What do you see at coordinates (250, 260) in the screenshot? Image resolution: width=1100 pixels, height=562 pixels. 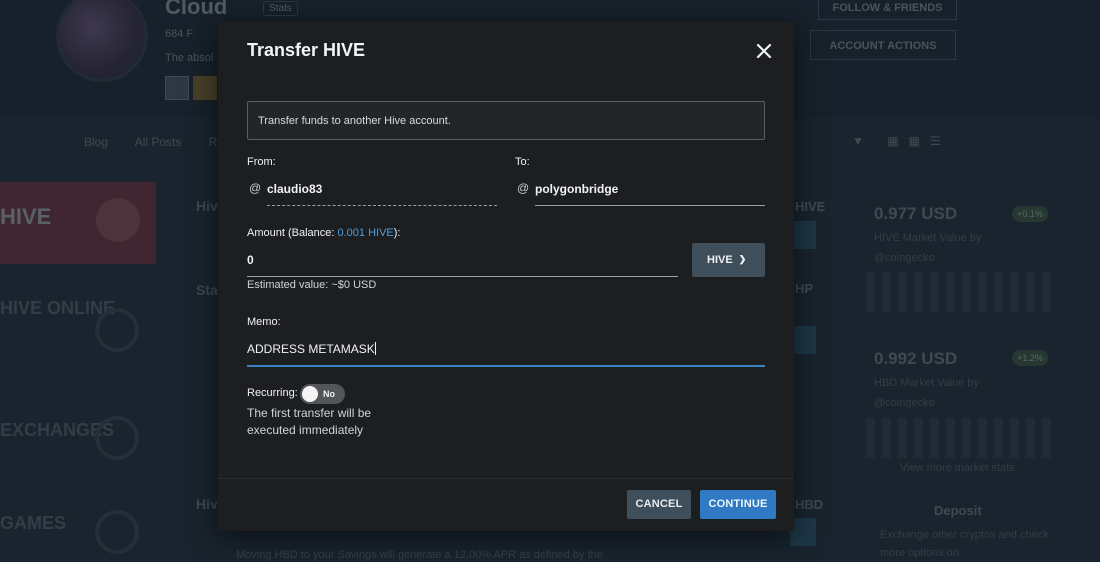 I see `amount-input: 0` at bounding box center [250, 260].